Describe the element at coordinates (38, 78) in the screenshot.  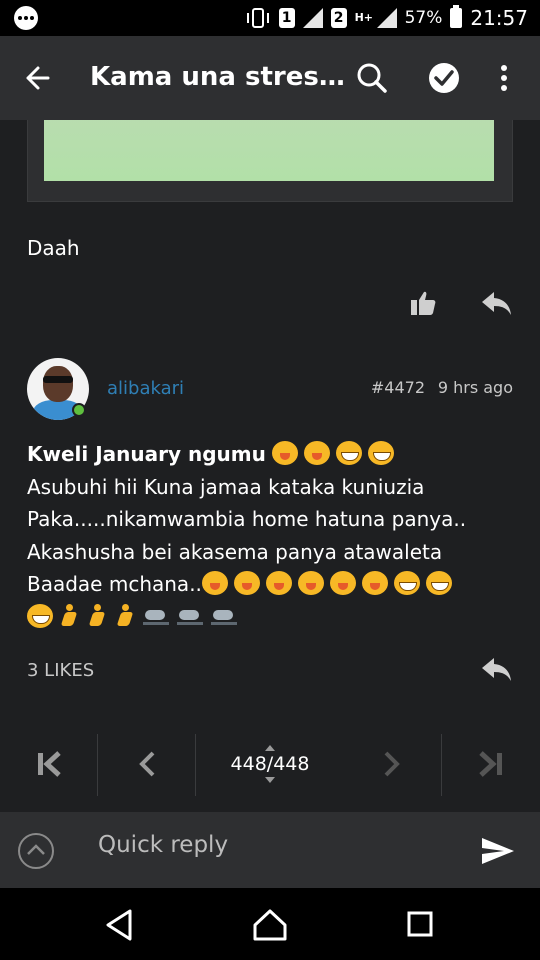
I see `back-arrow-icon` at that location.